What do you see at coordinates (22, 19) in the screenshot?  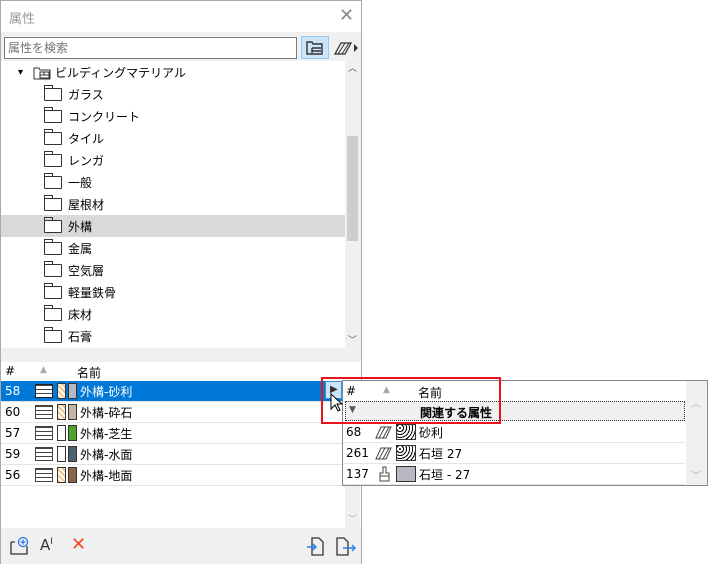 I see `window-title: 属性` at bounding box center [22, 19].